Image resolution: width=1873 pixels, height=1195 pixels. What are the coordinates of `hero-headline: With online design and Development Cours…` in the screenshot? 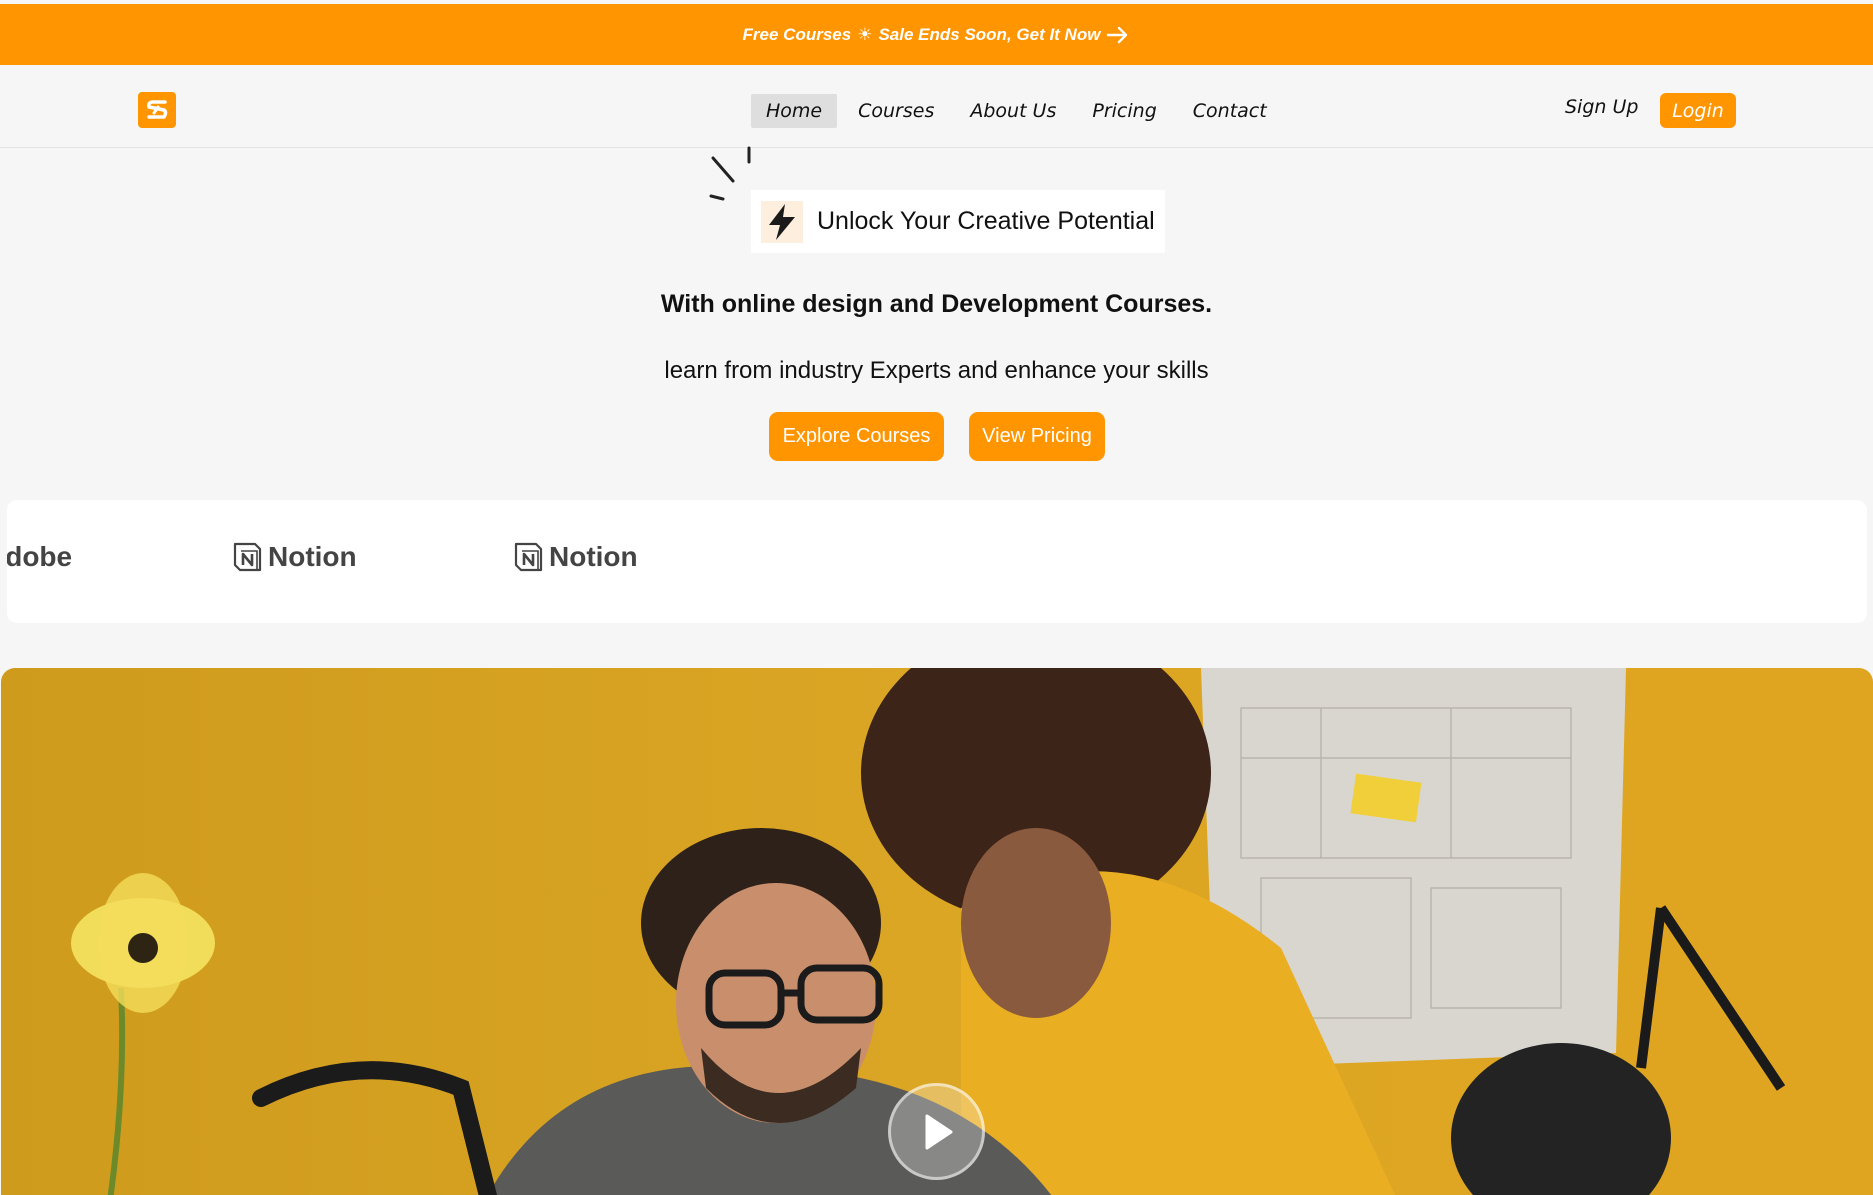 It's located at (936, 304).